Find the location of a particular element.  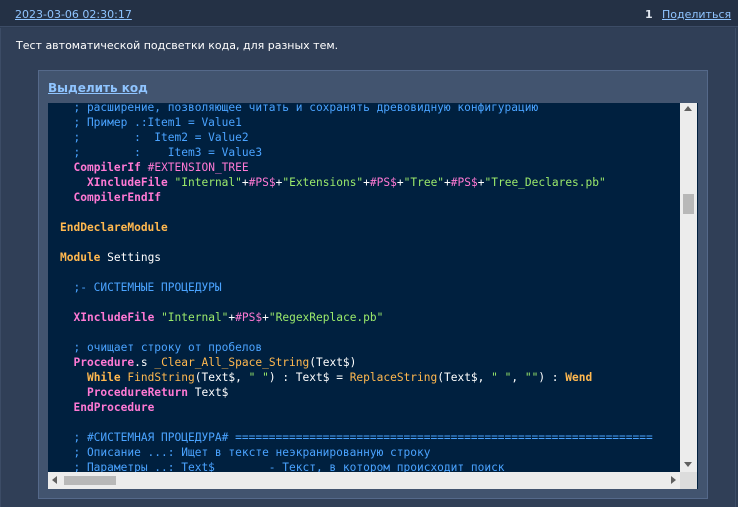

post-header: 2023-03-06 02:30:17 1 Поделиться is located at coordinates (369, 13).